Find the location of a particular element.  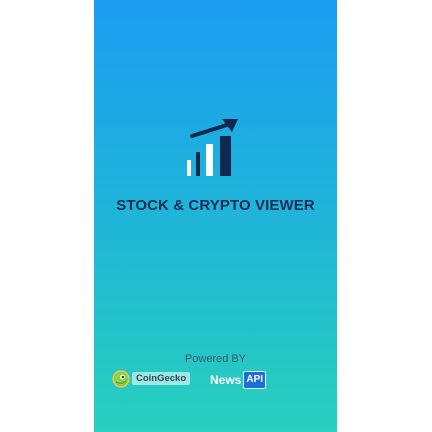

api-badge: API is located at coordinates (255, 380).